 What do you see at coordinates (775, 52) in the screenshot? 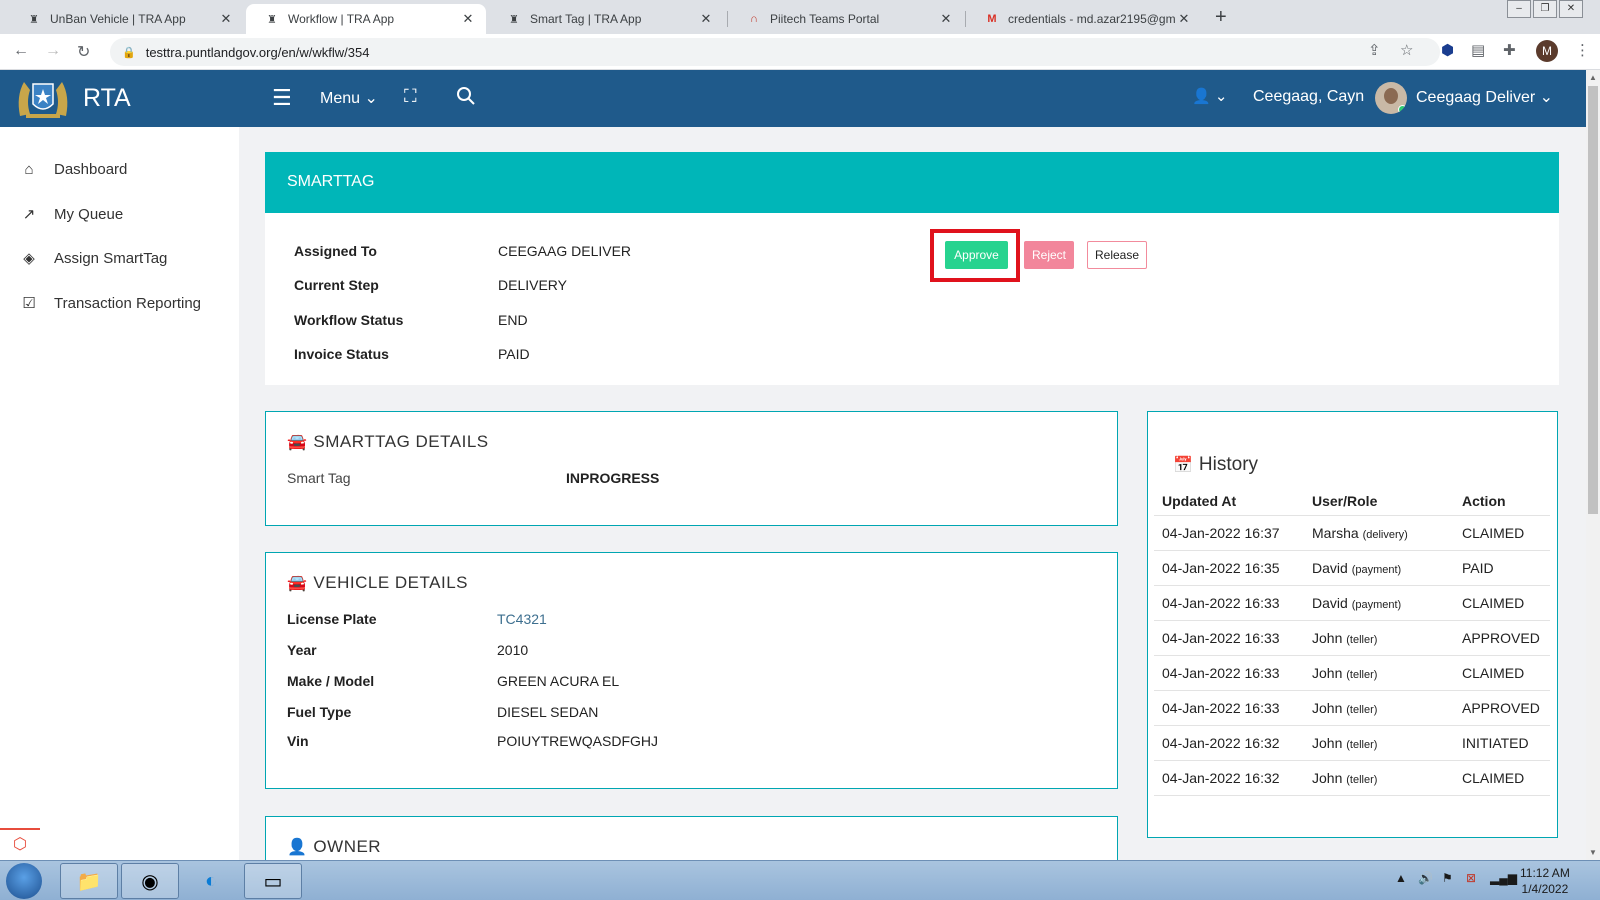
I see `address-bar: 🔒 testtra.puntlandgov.org/en/w/wkflw/354` at bounding box center [775, 52].